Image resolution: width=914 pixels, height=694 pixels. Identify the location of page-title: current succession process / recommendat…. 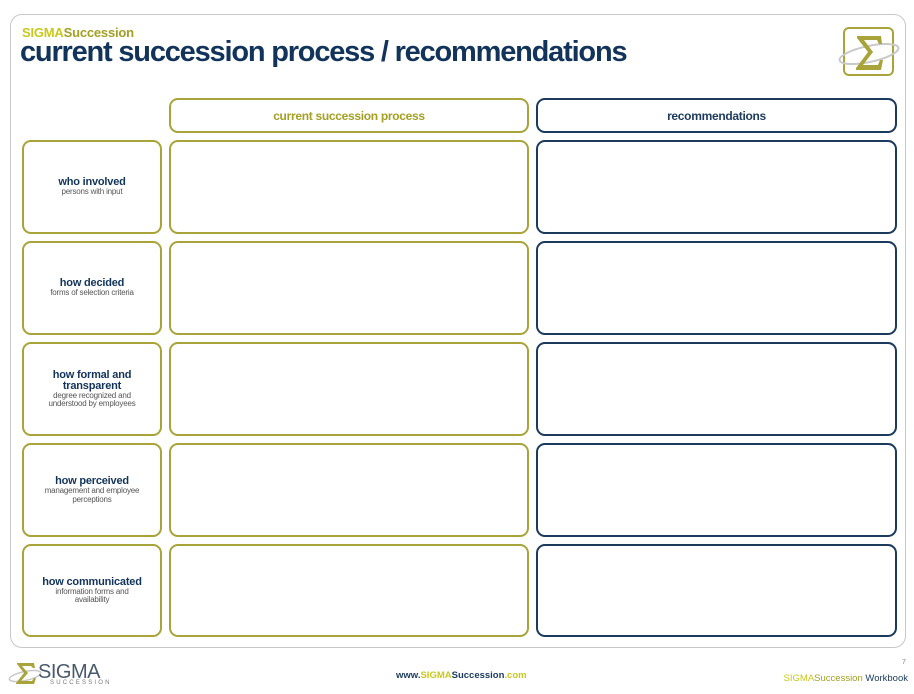
(324, 52).